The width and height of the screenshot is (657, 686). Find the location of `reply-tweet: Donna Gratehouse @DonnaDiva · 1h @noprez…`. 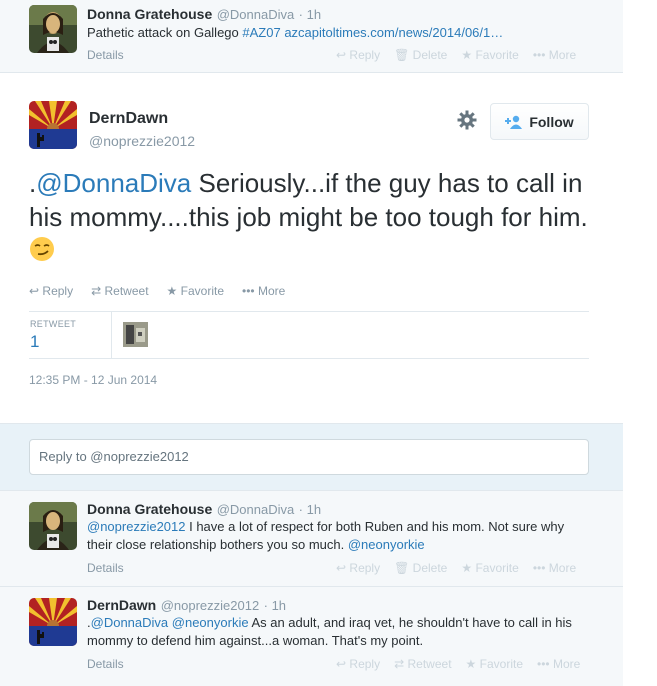

reply-tweet: Donna Gratehouse @DonnaDiva · 1h @noprez… is located at coordinates (311, 539).